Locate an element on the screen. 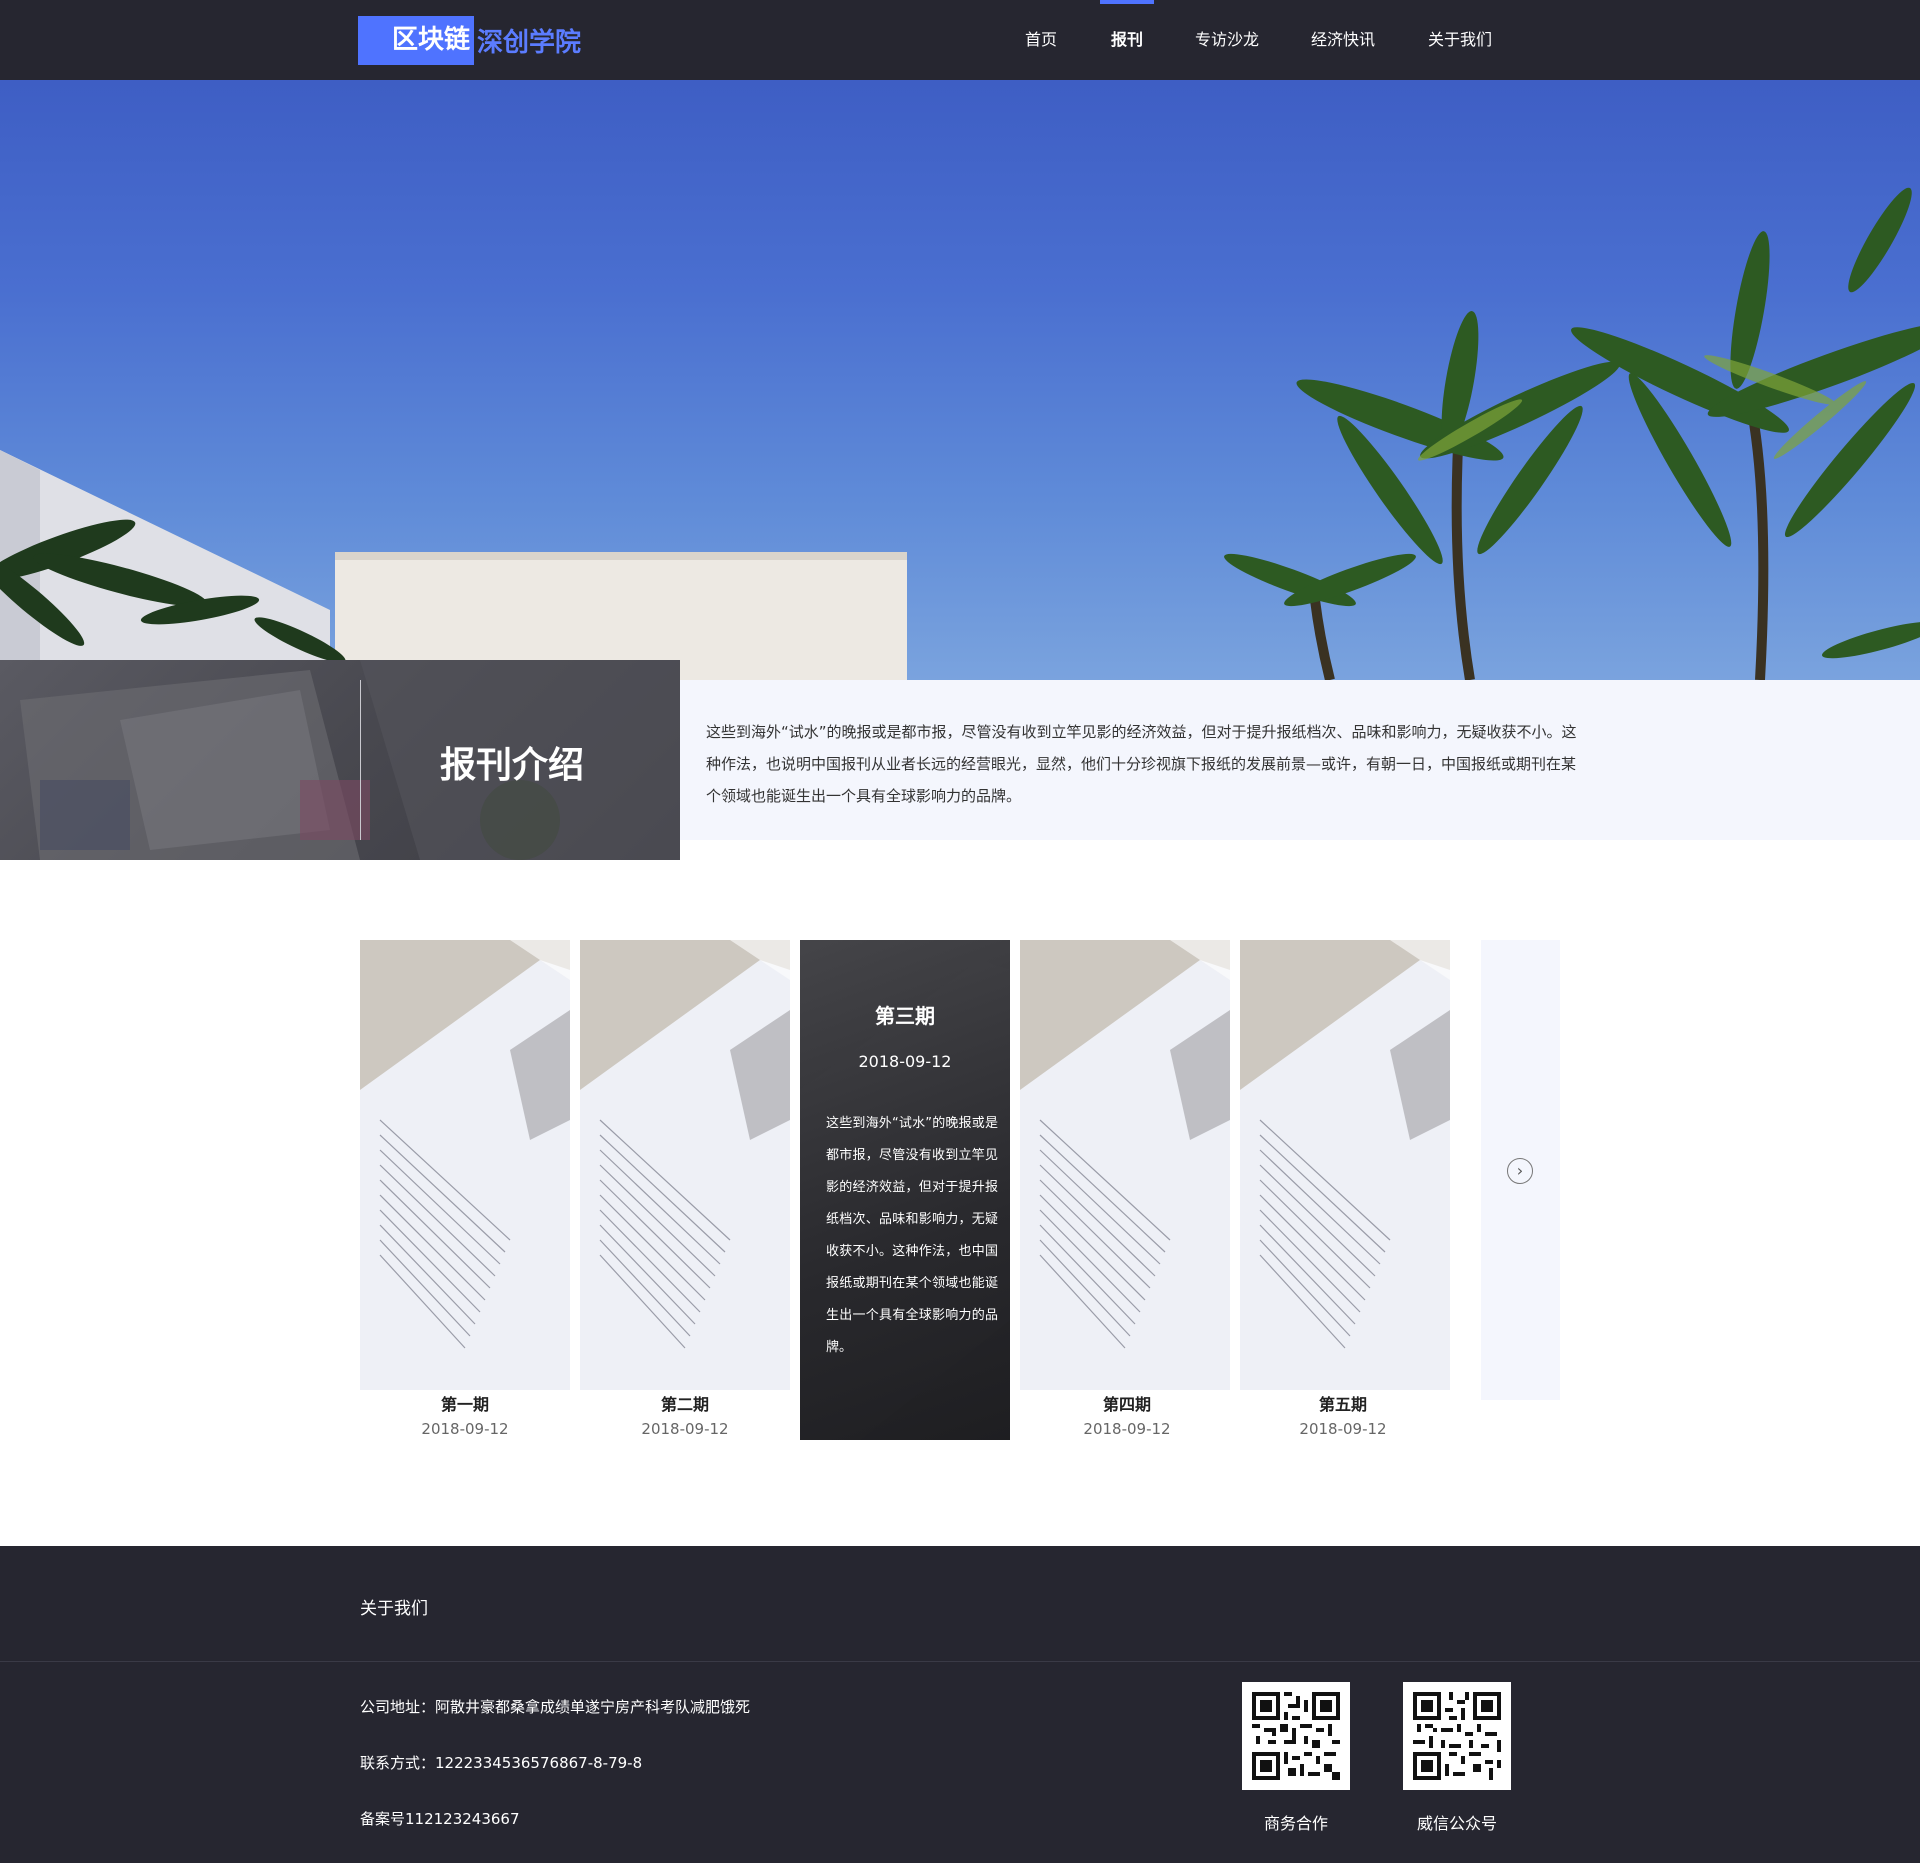 The width and height of the screenshot is (1920, 1863). footer-address: 公司地址：阿散井豪都桑拿成绩单遂宁房产科考队减肥饿死 is located at coordinates (555, 1707).